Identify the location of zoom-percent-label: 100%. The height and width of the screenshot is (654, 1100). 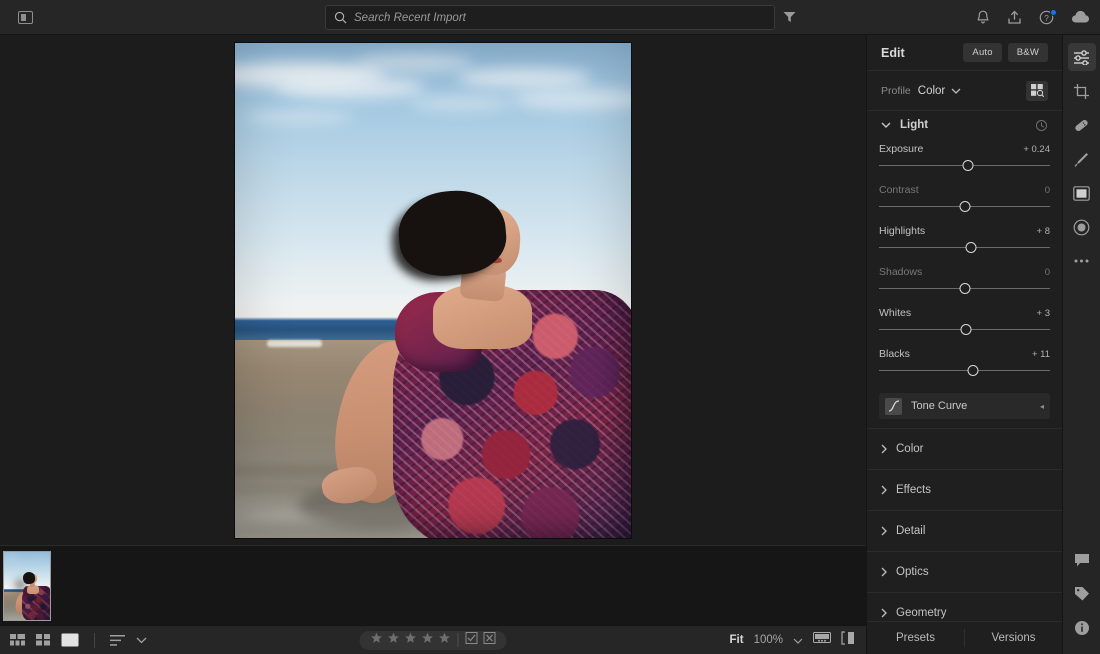
(768, 640).